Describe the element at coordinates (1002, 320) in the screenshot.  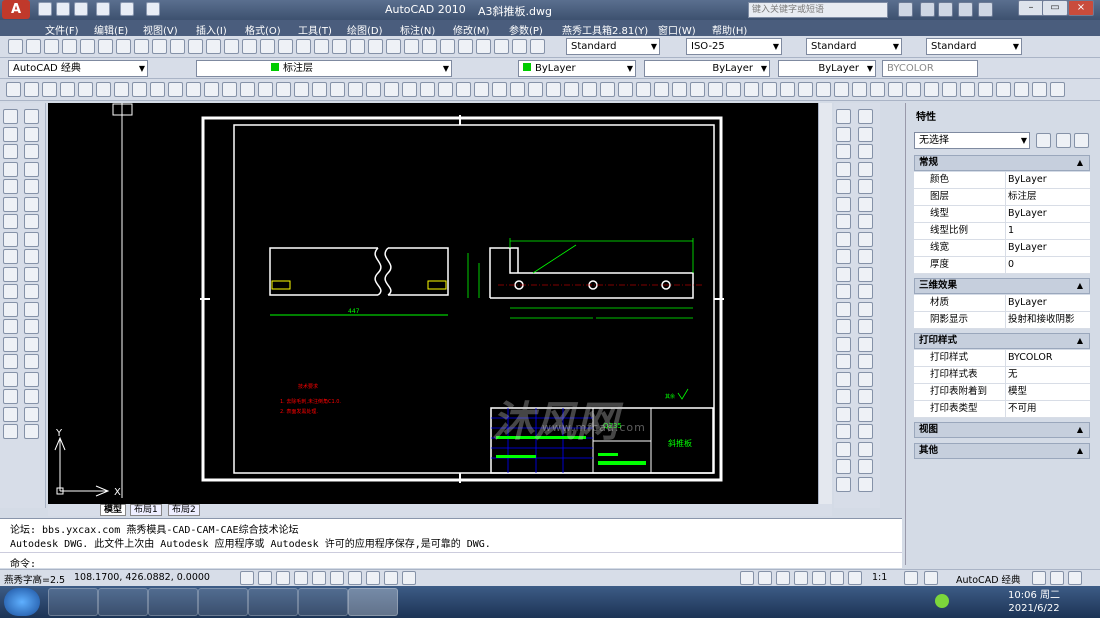
I see `prop-row: 阴影显示 投射和接收阴影` at that location.